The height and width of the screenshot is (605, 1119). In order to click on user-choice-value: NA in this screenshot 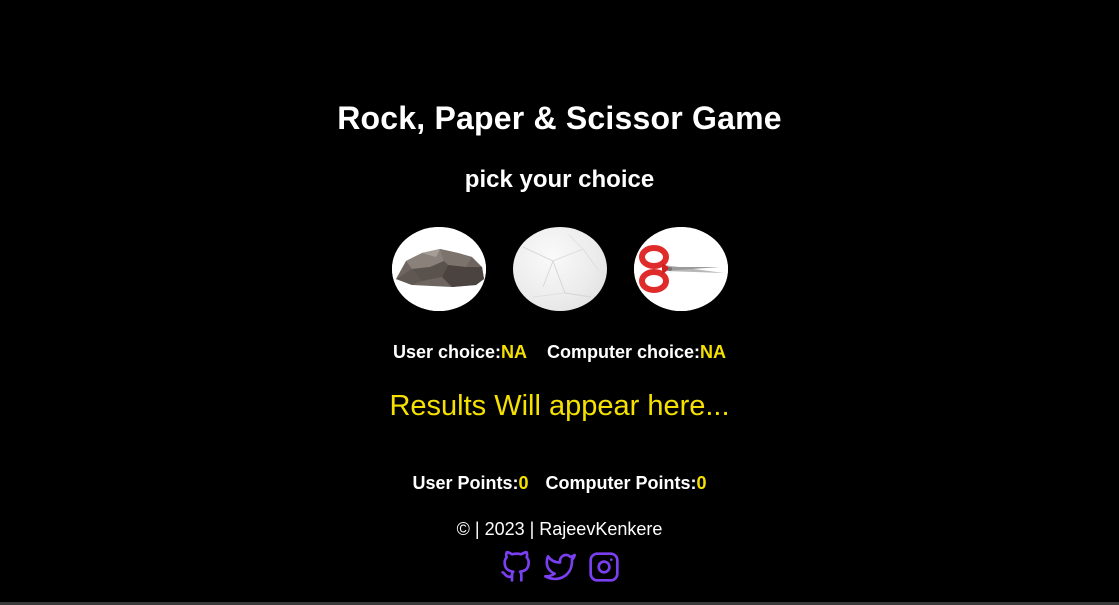, I will do `click(514, 352)`.